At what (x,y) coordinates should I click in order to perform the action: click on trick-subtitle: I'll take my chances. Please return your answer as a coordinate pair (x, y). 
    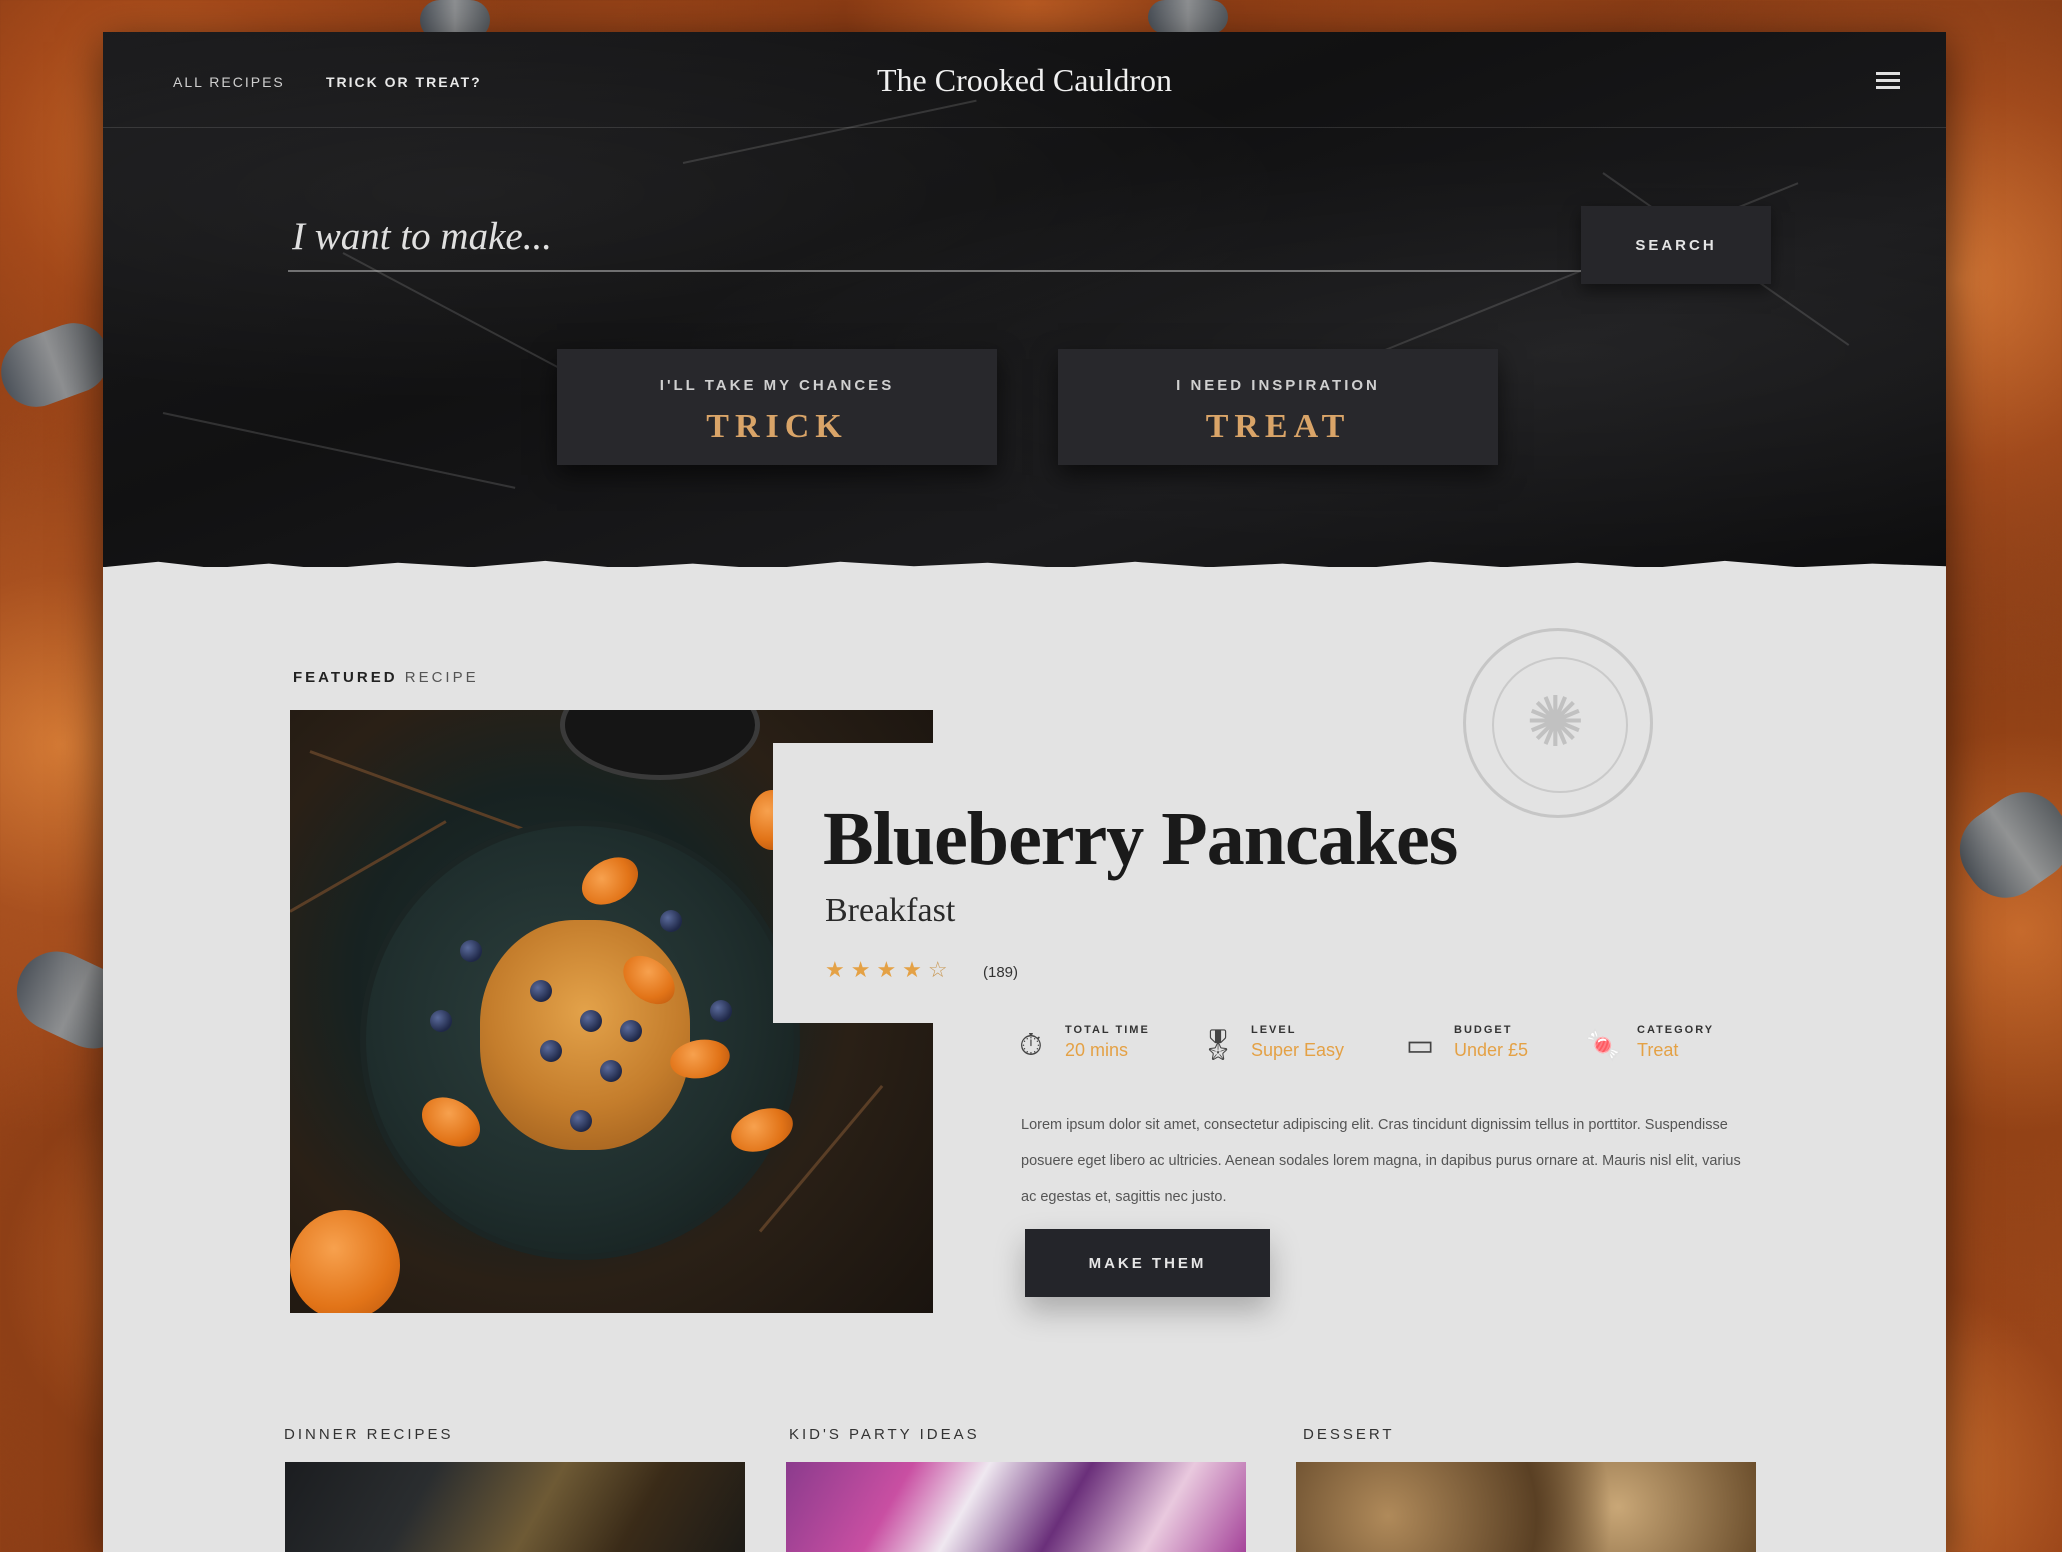
    Looking at the image, I should click on (777, 385).